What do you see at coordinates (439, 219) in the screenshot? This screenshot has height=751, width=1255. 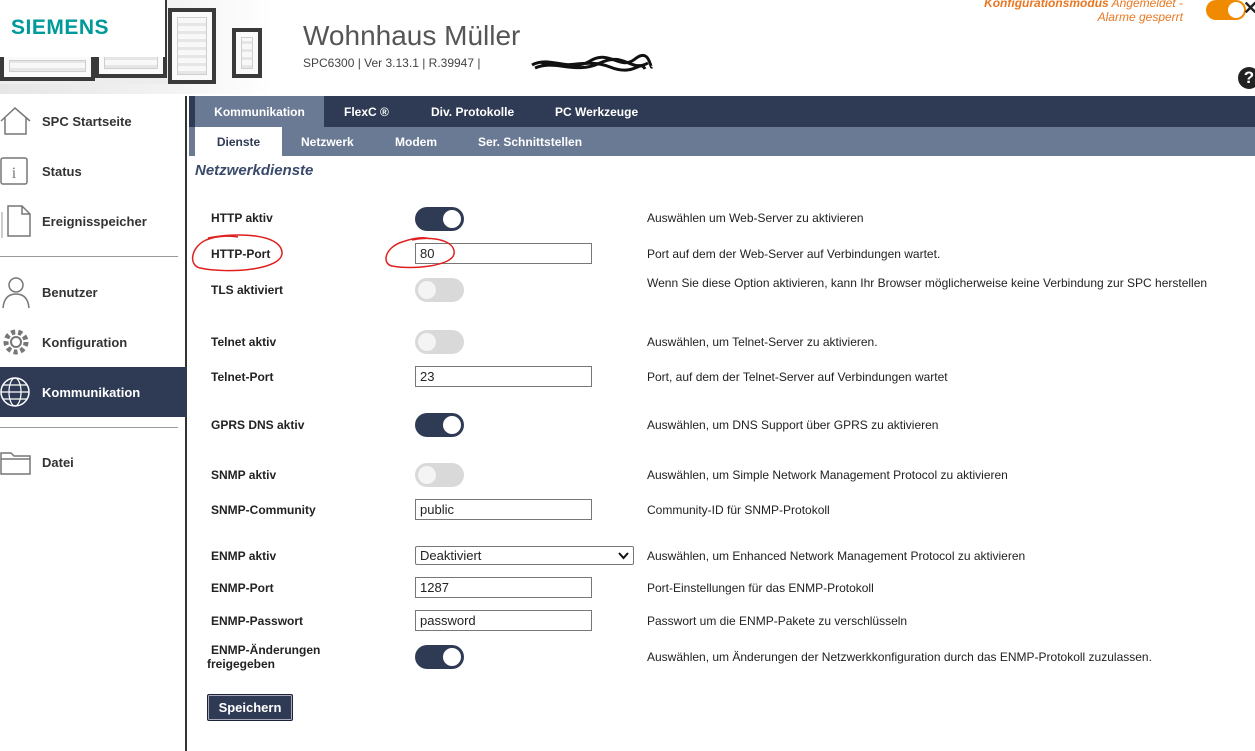 I see `http-active-toggle` at bounding box center [439, 219].